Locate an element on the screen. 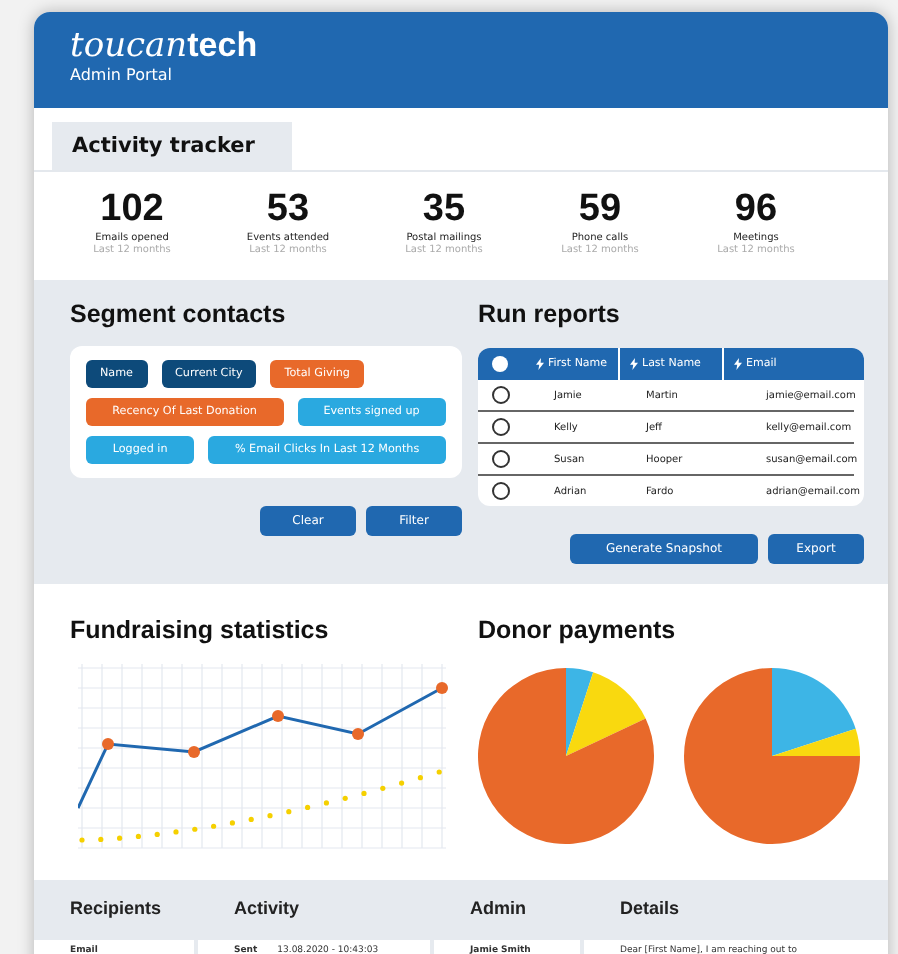  stat-value: 102 is located at coordinates (132, 210).